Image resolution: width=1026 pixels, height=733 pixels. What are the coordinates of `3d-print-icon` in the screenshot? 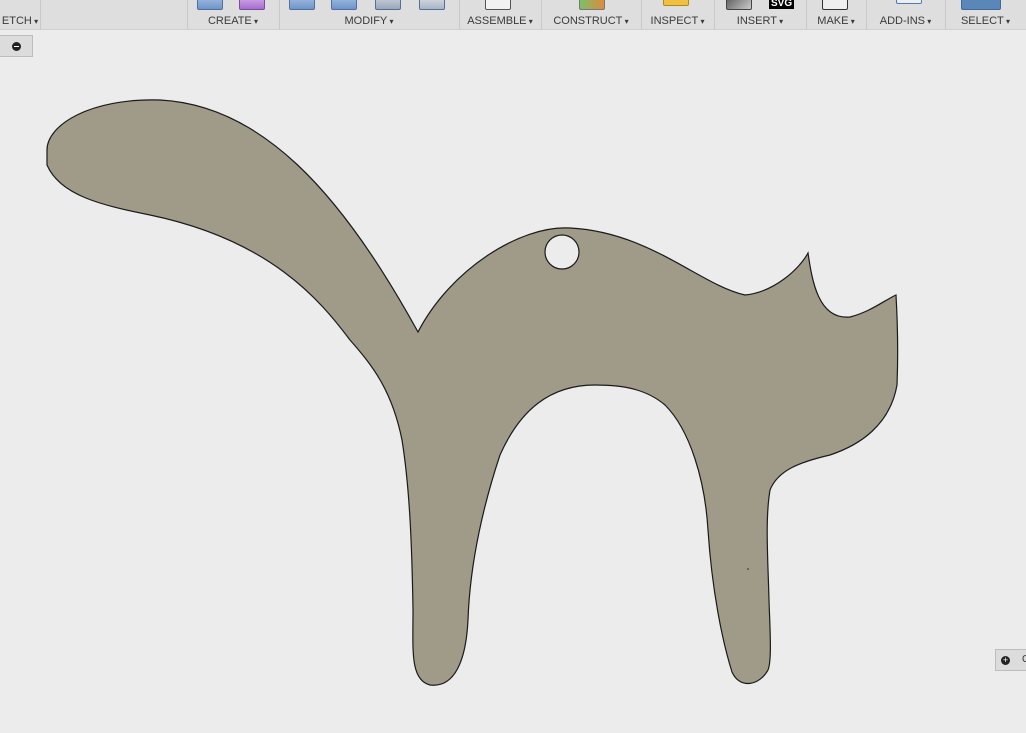 It's located at (835, 5).